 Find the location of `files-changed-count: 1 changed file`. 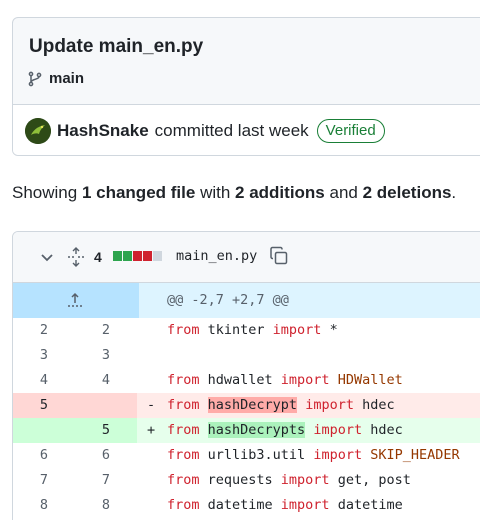

files-changed-count: 1 changed file is located at coordinates (138, 192).